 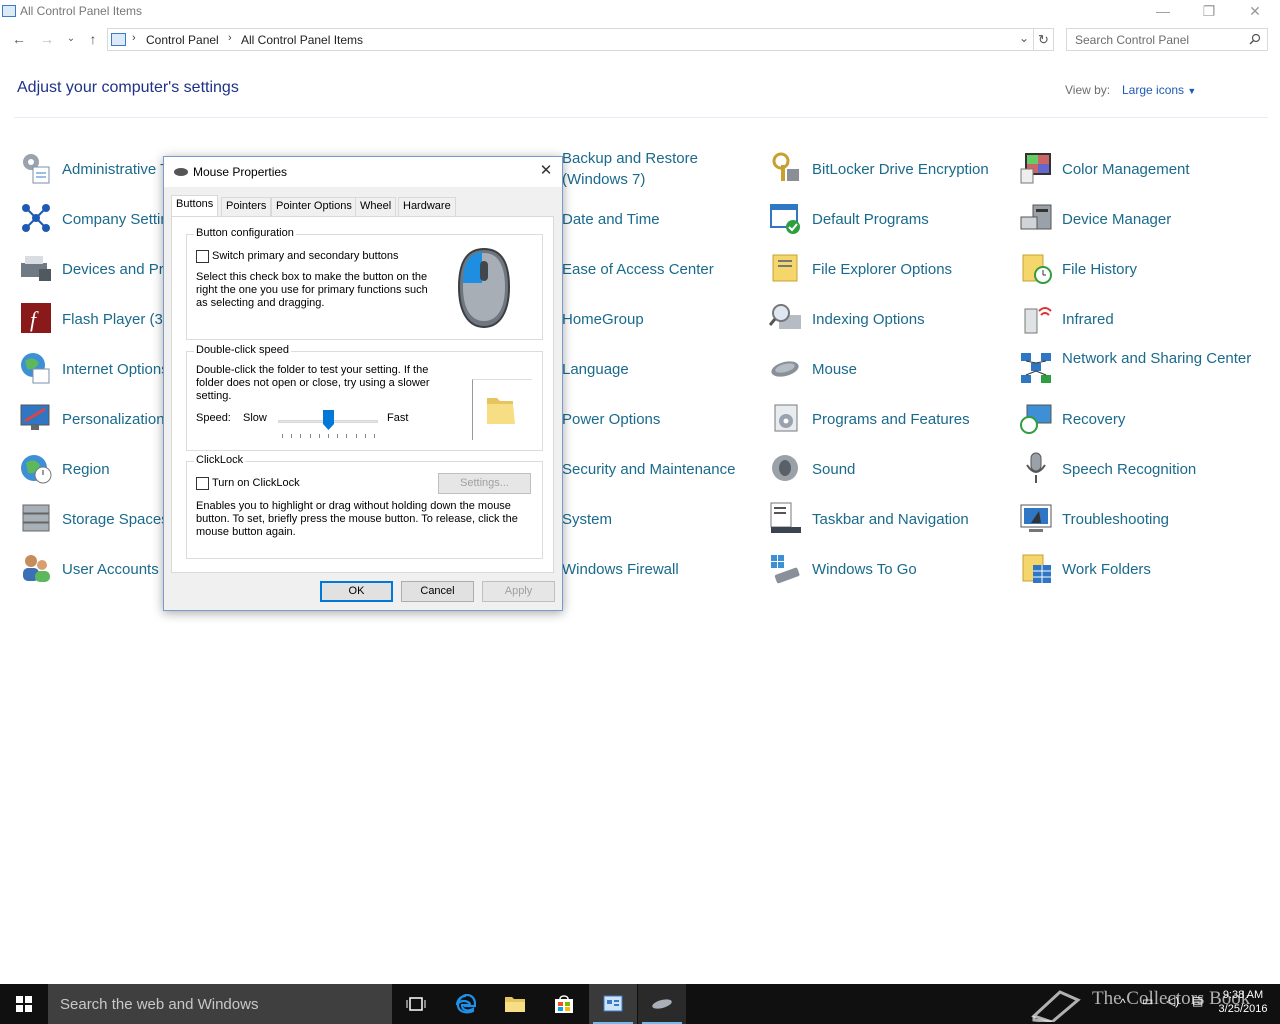 I want to click on item-speech-recognition: Speech Recognition, so click(x=1141, y=469).